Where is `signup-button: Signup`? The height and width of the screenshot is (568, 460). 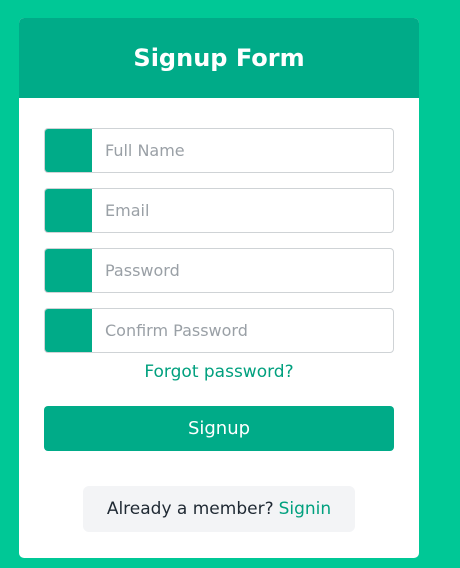
signup-button: Signup is located at coordinates (219, 428).